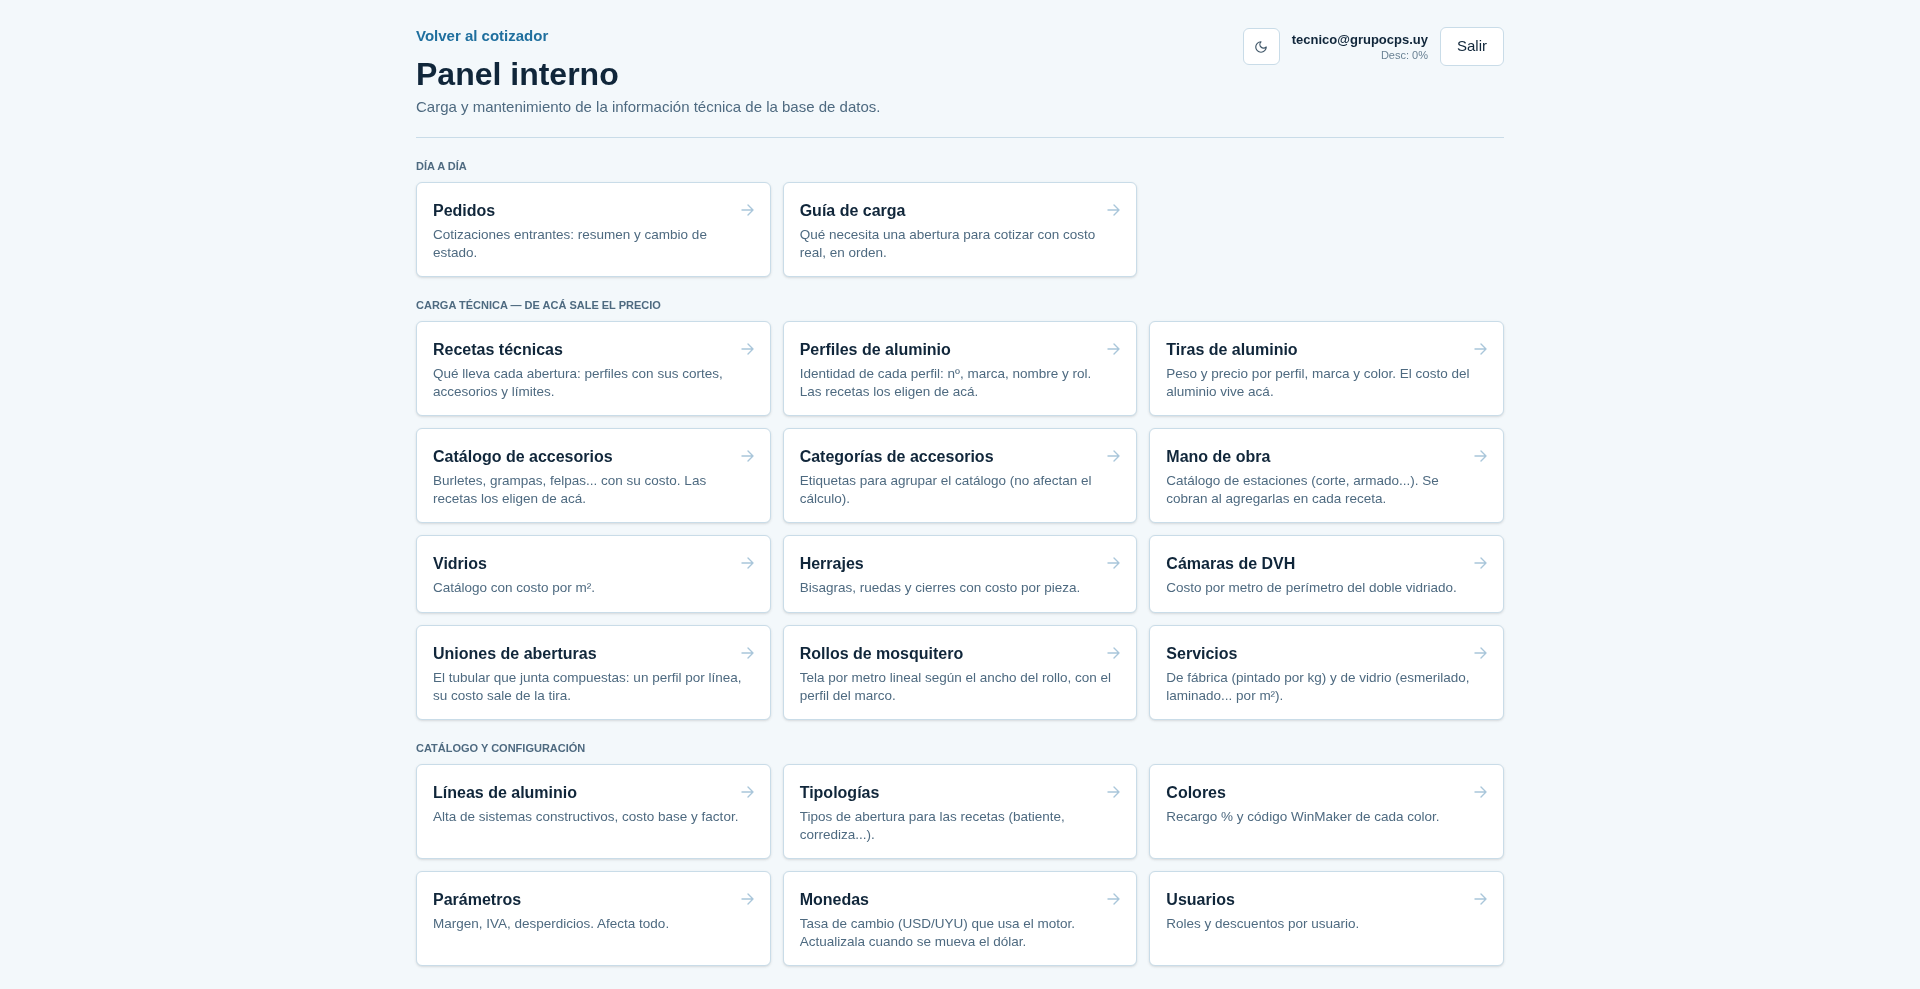 The height and width of the screenshot is (989, 1920). Describe the element at coordinates (578, 383) in the screenshot. I see `card-description: Qué lleva cada abertura: perfiles con sus cortes, accesorios y límites.` at that location.